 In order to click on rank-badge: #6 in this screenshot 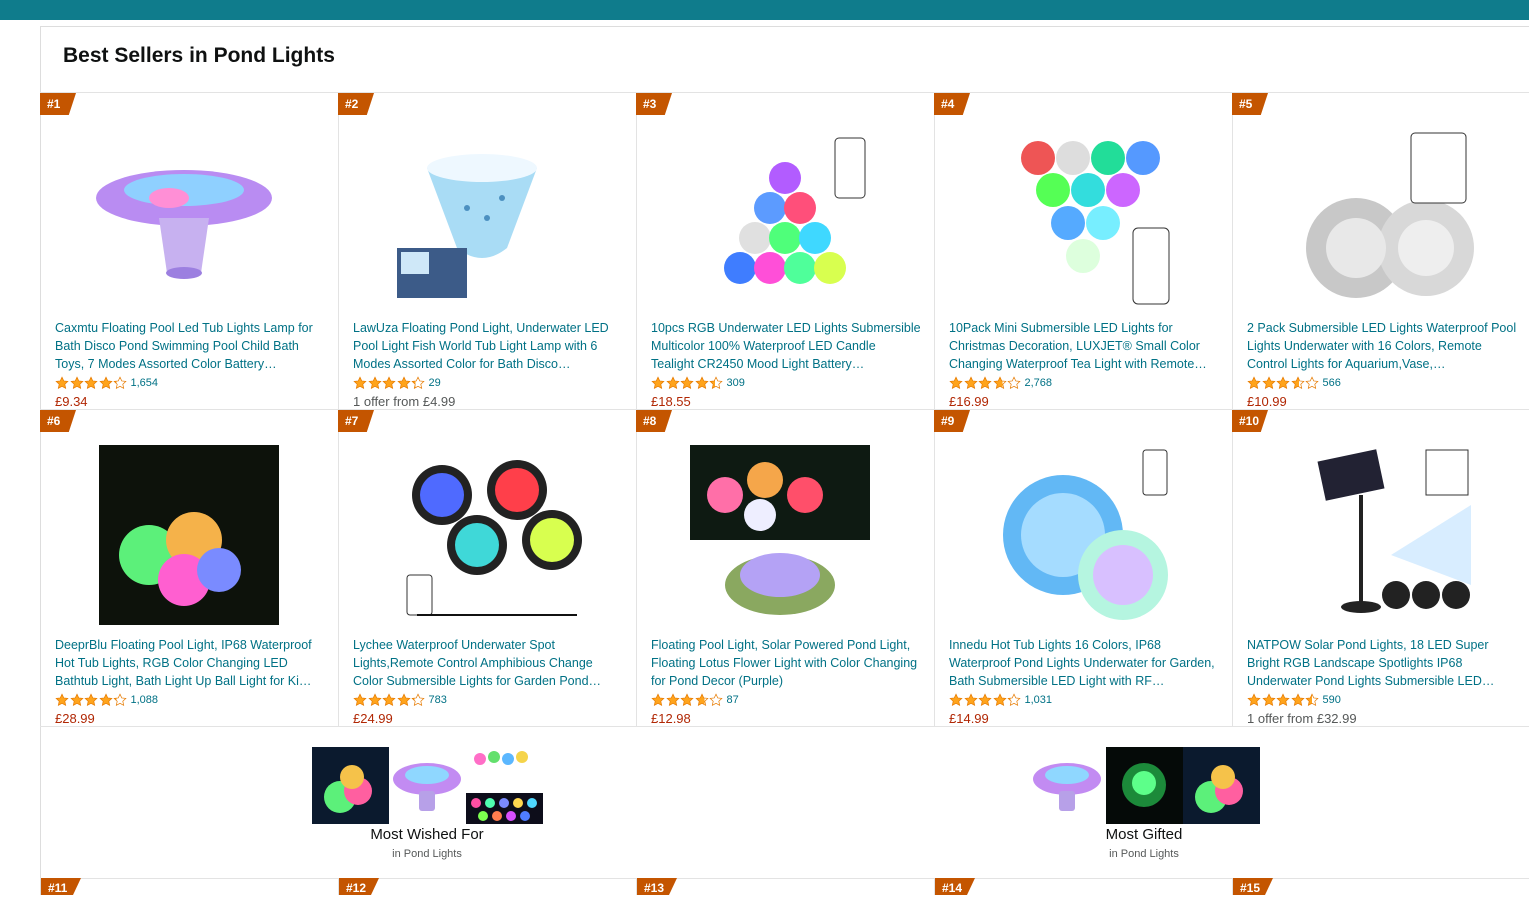, I will do `click(58, 421)`.